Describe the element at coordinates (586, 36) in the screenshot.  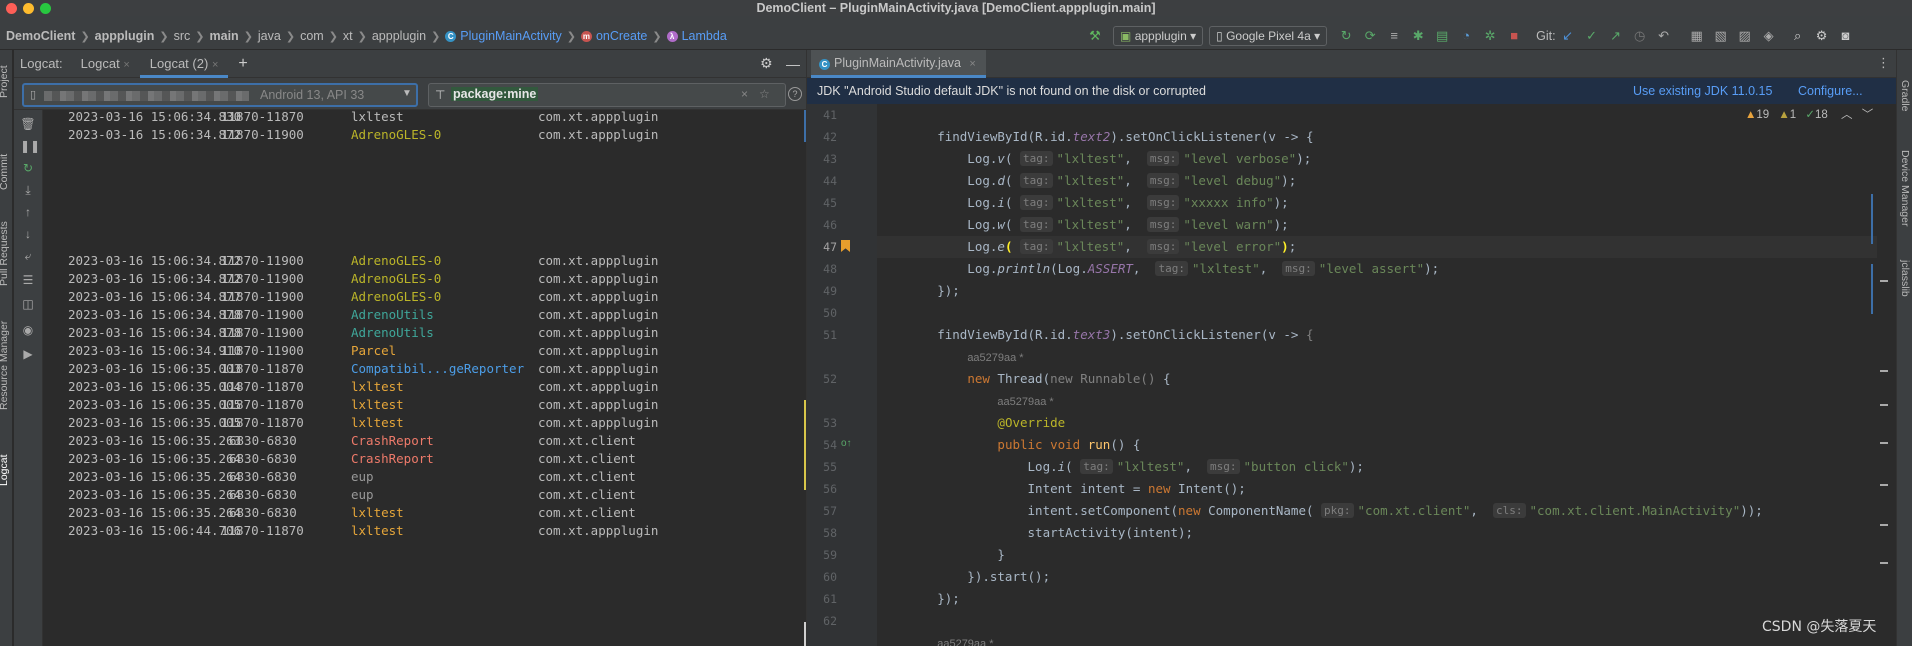
I see `breadcrumb-kind-icon: m` at that location.